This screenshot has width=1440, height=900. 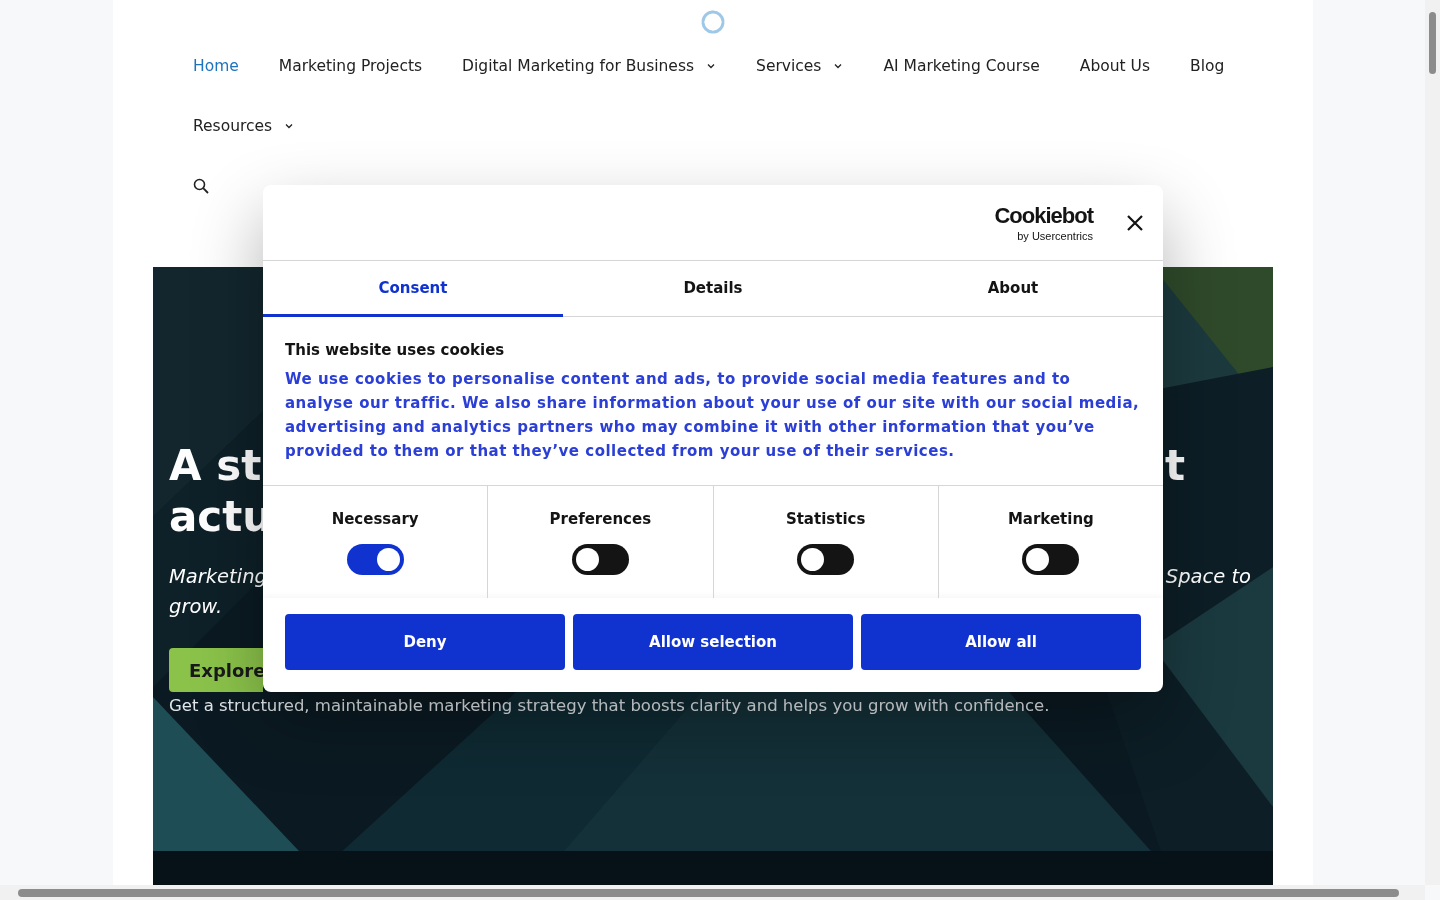 I want to click on hero-subtitle: Space to, so click(x=1208, y=577).